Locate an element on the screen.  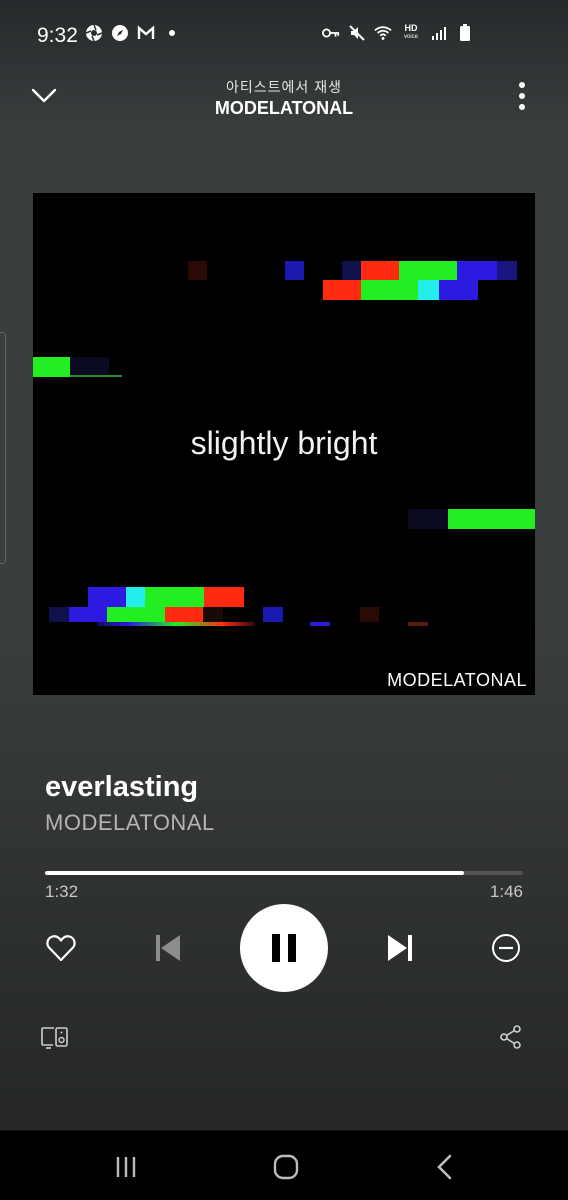
share-icon is located at coordinates (510, 1037).